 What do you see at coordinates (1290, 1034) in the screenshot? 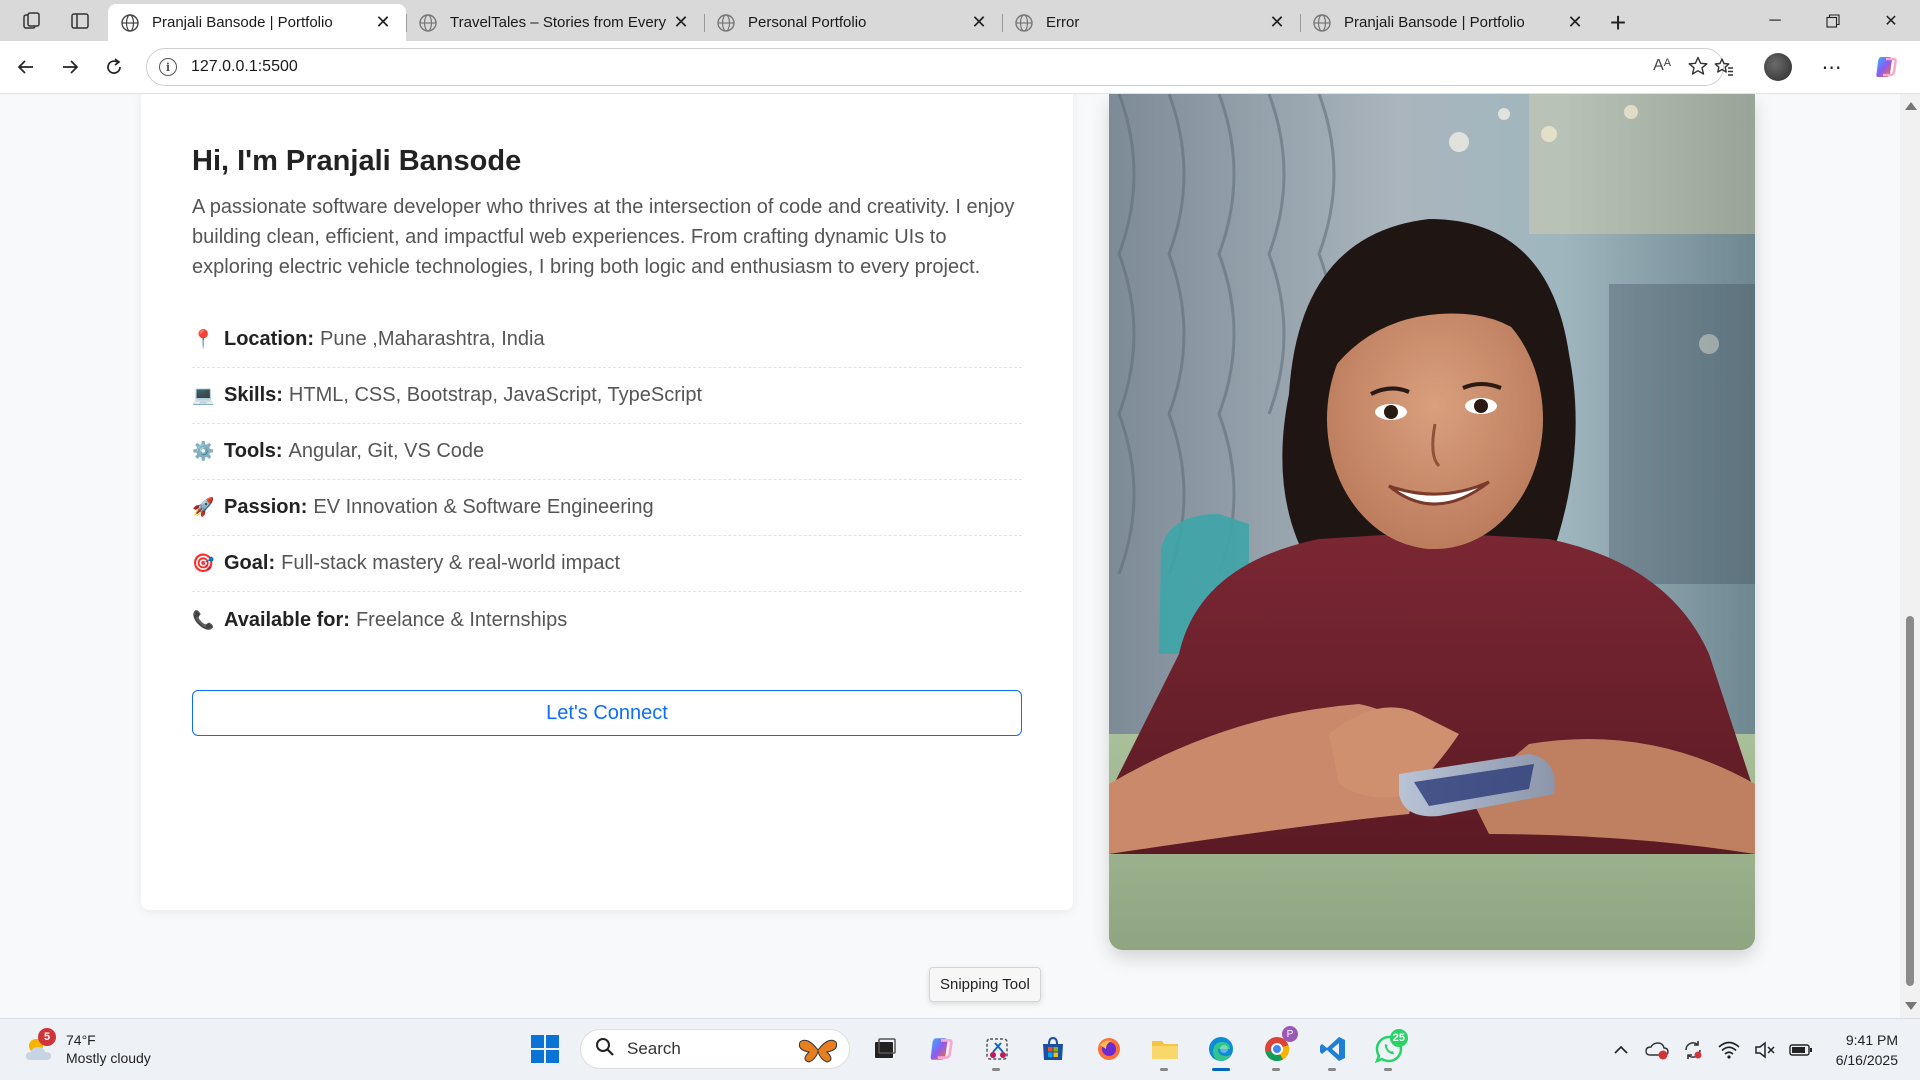
I see `chrome-profile-badge-icon: P` at bounding box center [1290, 1034].